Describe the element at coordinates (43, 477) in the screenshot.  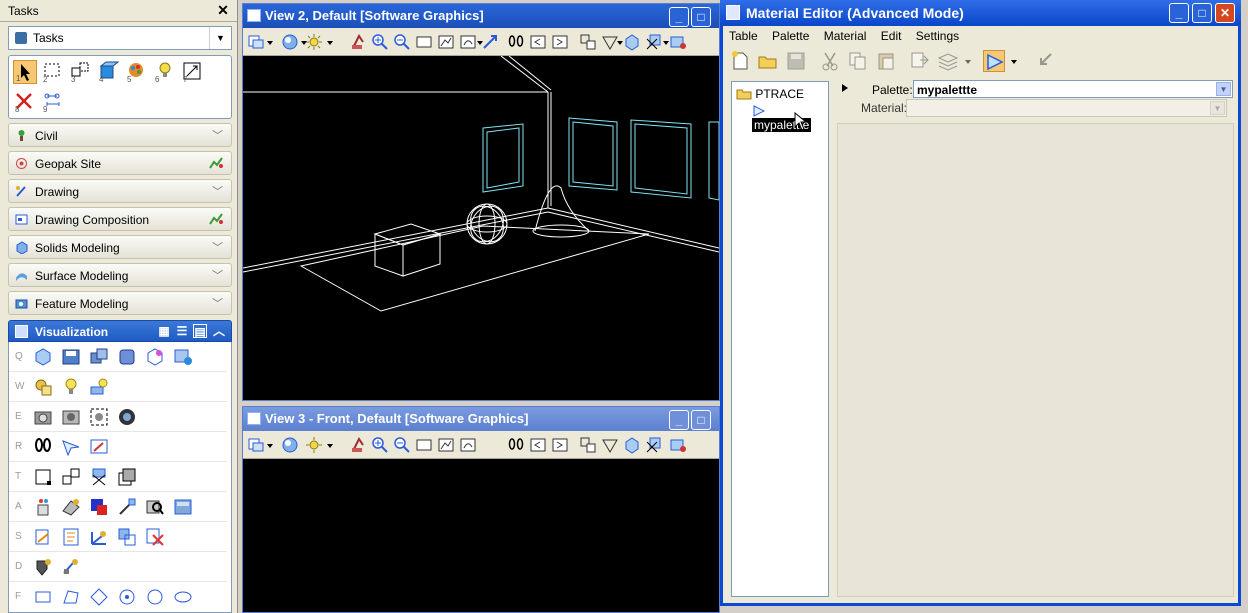
I see `place-box-icon` at that location.